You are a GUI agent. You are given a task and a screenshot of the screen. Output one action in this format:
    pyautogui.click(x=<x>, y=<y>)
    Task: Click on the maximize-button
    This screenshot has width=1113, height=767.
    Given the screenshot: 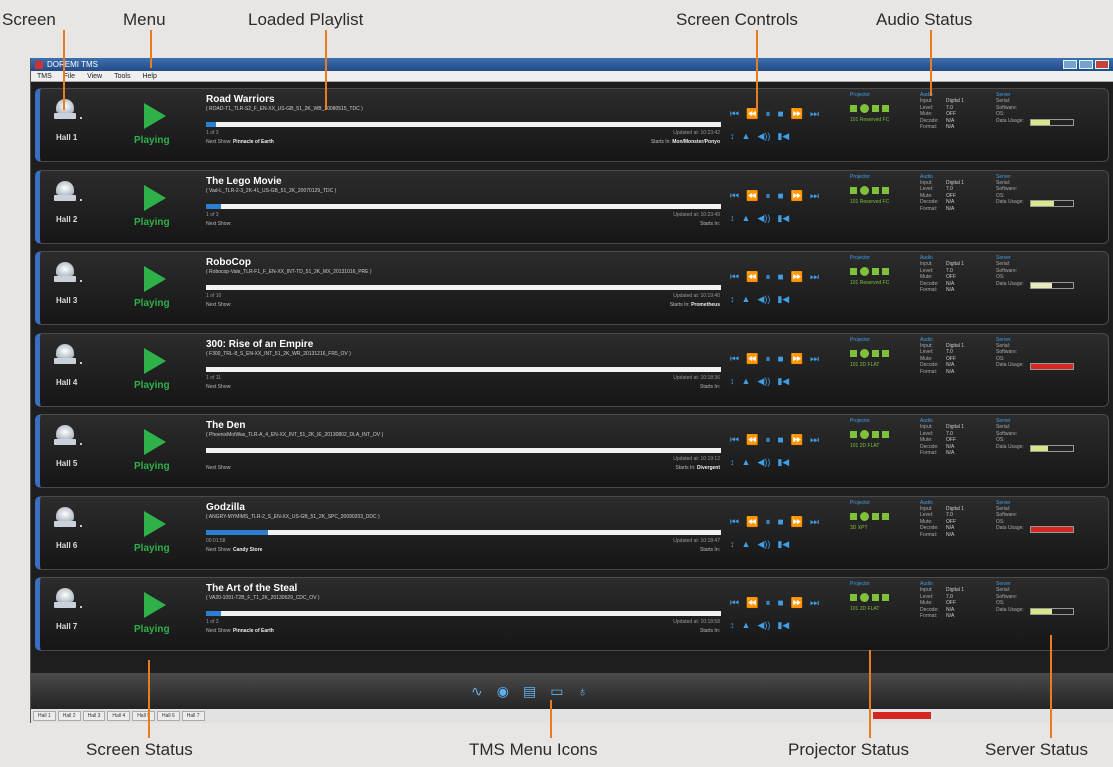 What is the action you would take?
    pyautogui.click(x=1086, y=64)
    